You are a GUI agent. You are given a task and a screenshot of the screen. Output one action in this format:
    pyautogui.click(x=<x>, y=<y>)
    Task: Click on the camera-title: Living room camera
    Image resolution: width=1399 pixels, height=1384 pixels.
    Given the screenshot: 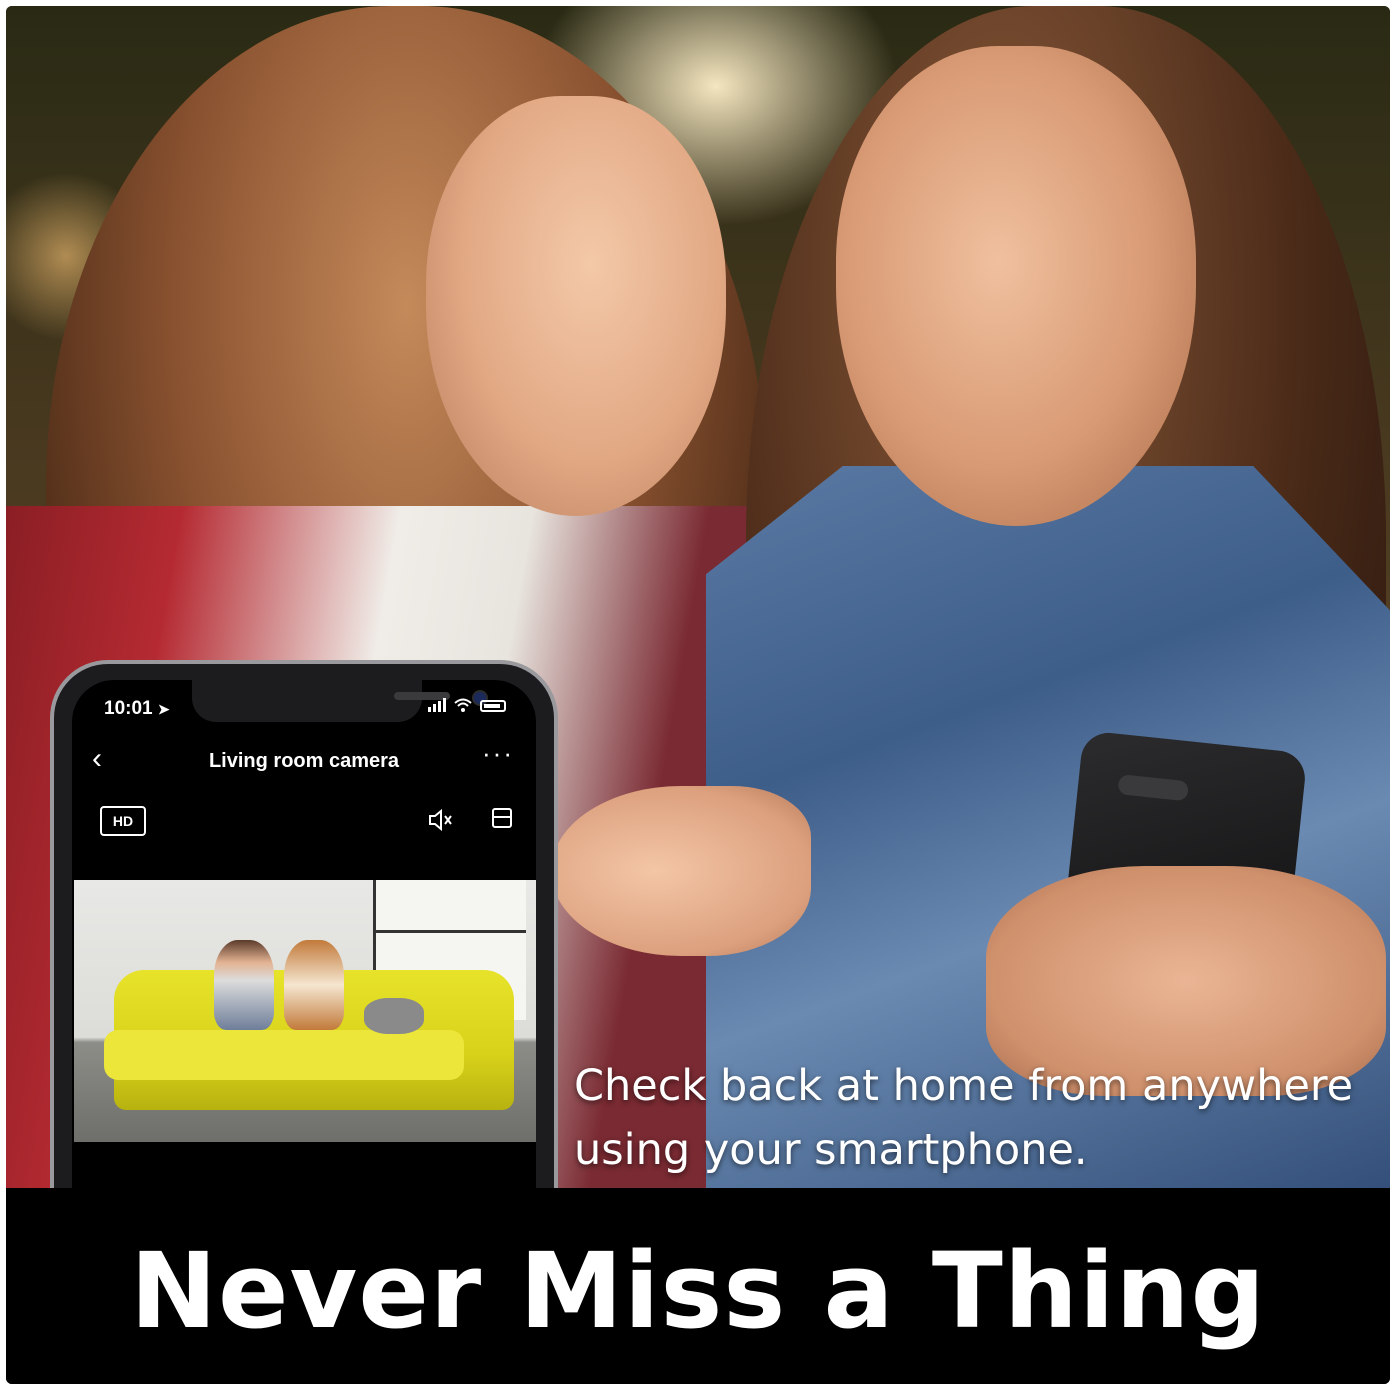 What is the action you would take?
    pyautogui.click(x=304, y=761)
    